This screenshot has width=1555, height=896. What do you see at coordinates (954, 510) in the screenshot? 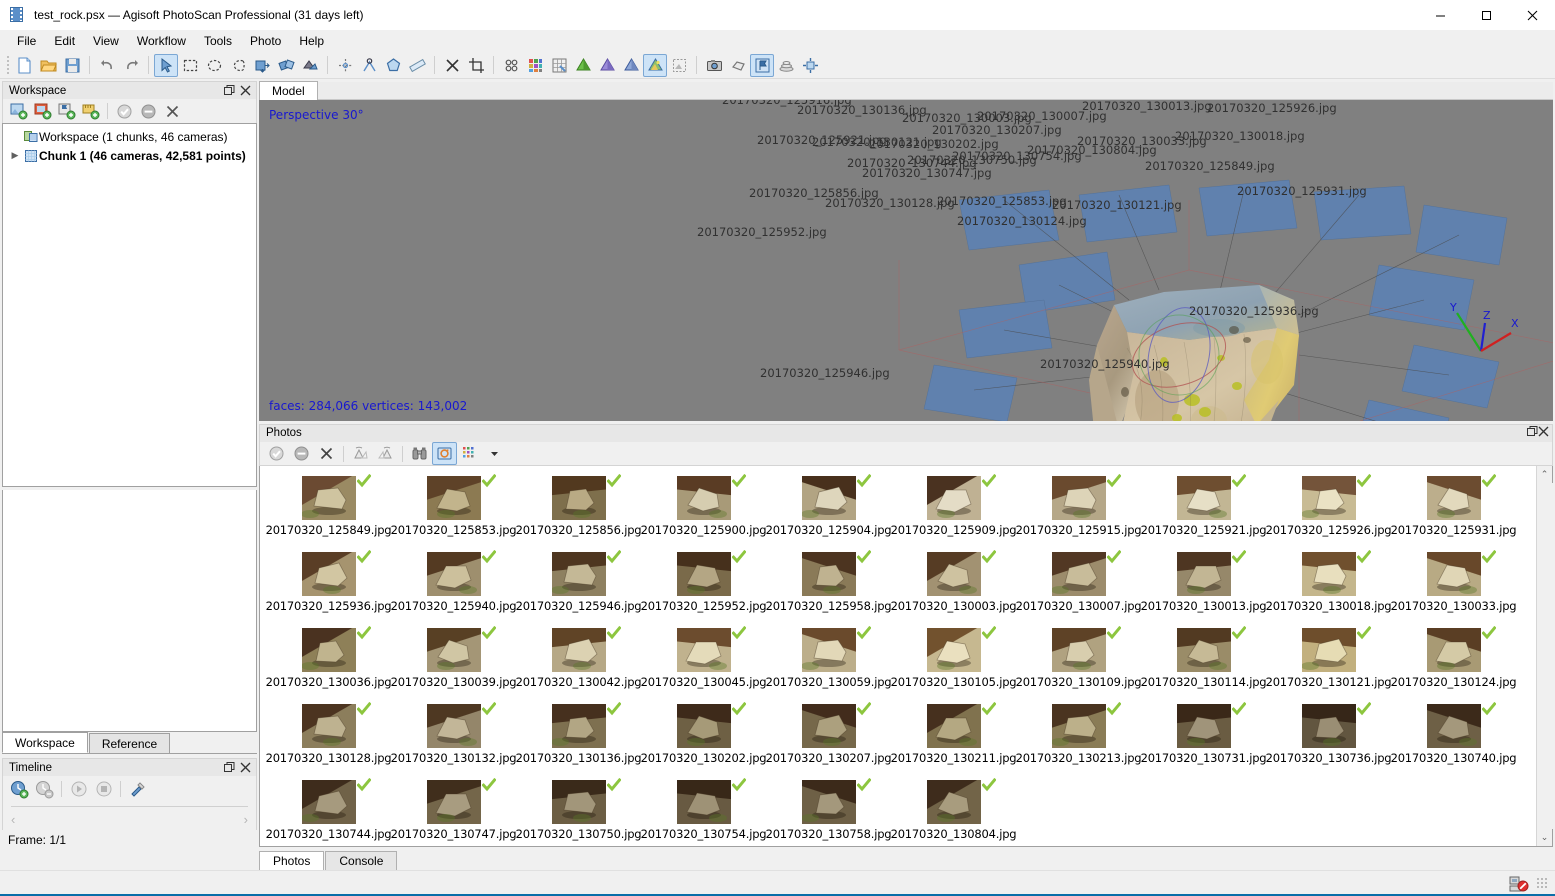
I see `photo-thumbnail-item: 20170320_125909.jpg` at bounding box center [954, 510].